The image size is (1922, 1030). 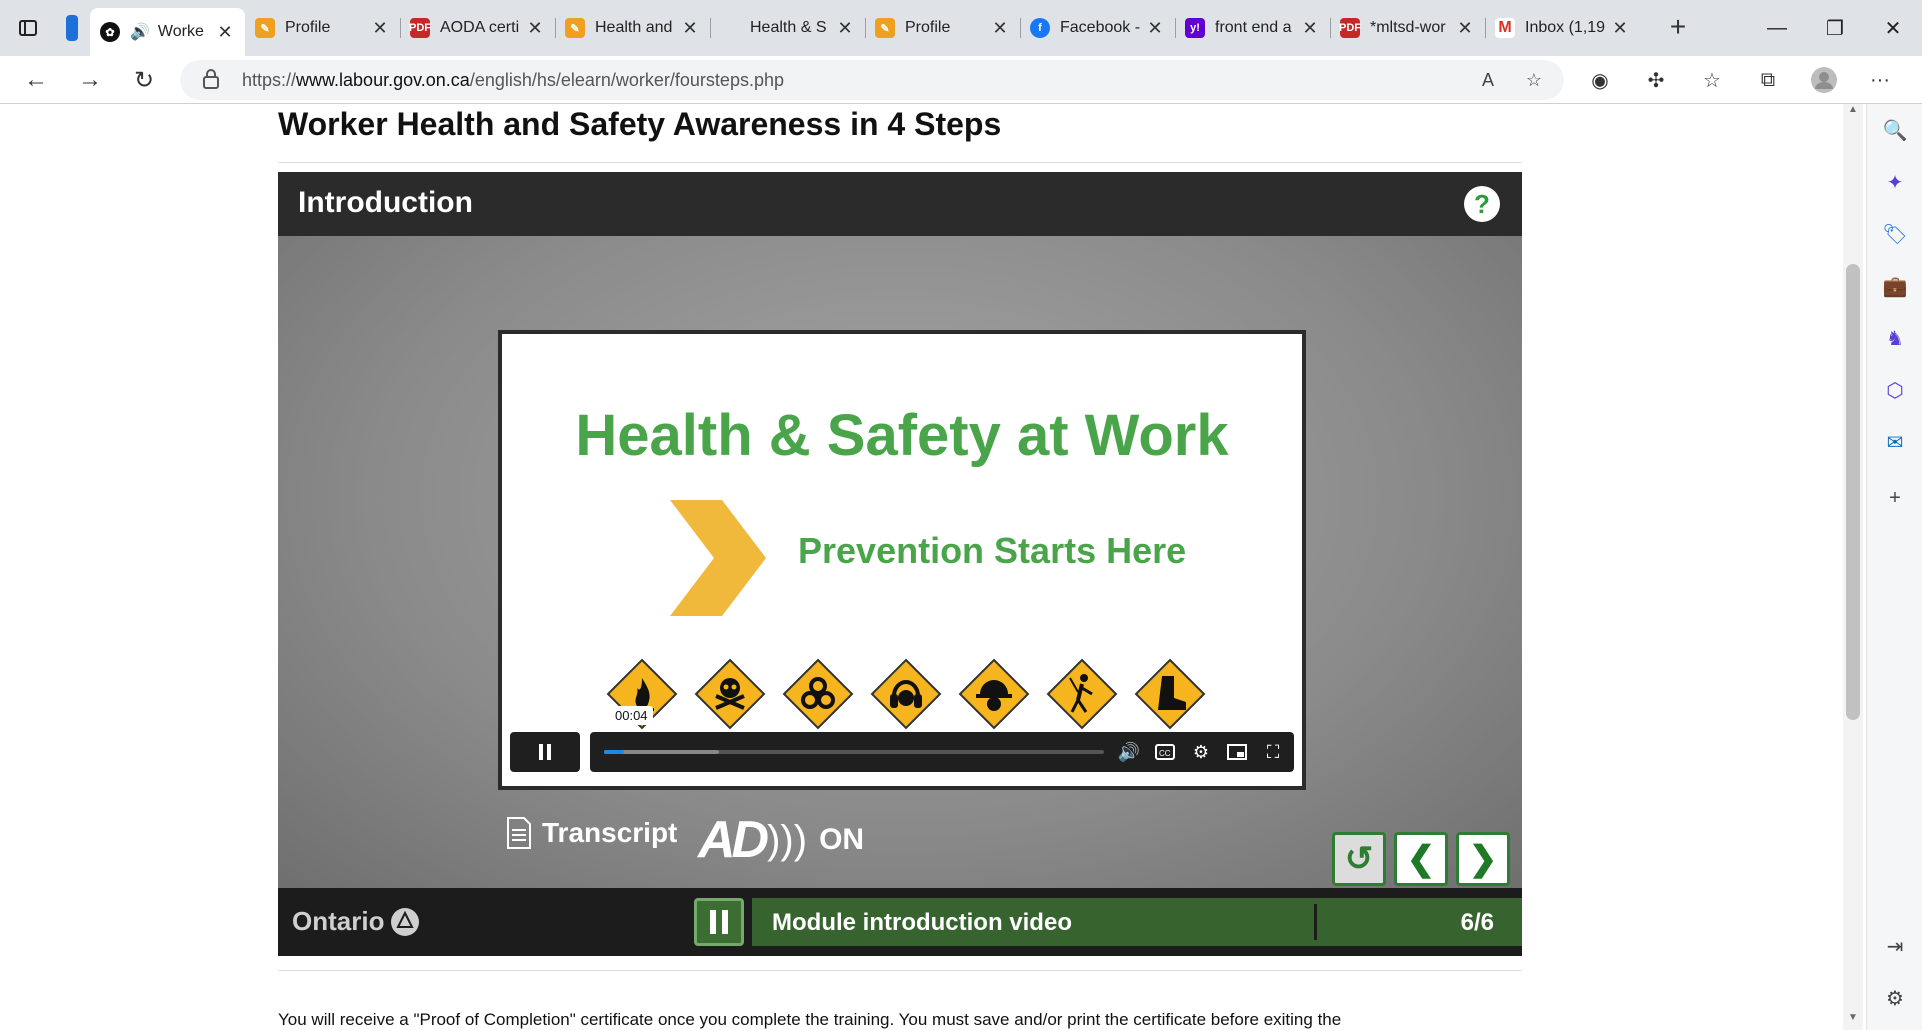 I want to click on edge-sidebar: 🔍 ✦ 🏷 💼 ♞ ⬡ ✉ + ⇥ ⚙, so click(x=1894, y=567).